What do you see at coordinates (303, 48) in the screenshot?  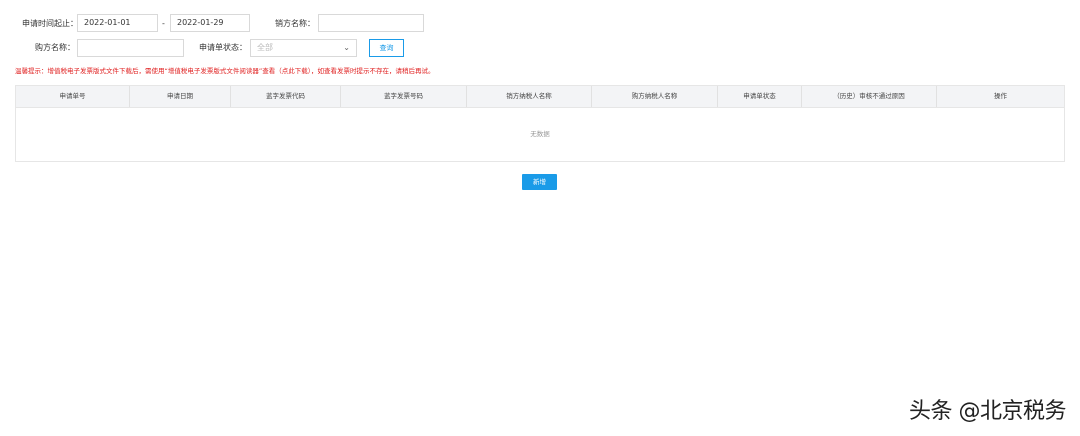 I see `status-select: 全部 ⌄` at bounding box center [303, 48].